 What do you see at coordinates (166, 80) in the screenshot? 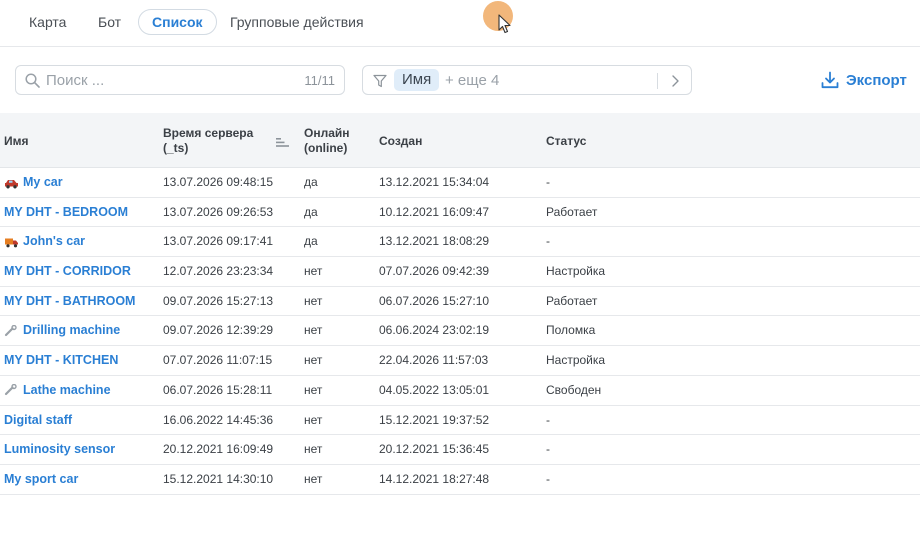
I see `search-input` at bounding box center [166, 80].